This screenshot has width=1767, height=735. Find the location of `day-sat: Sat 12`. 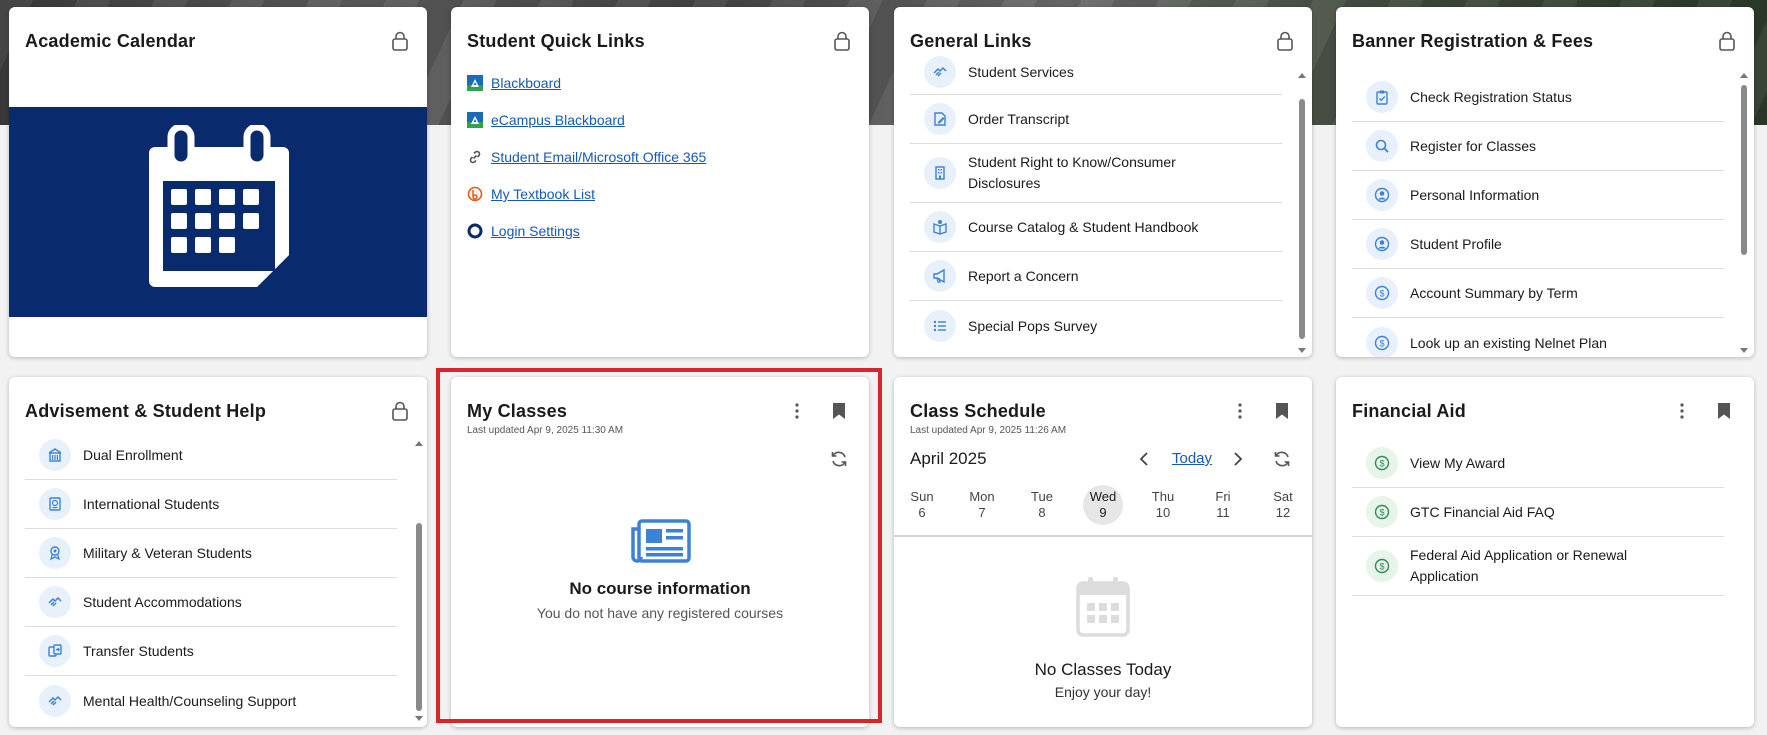

day-sat: Sat 12 is located at coordinates (1283, 505).